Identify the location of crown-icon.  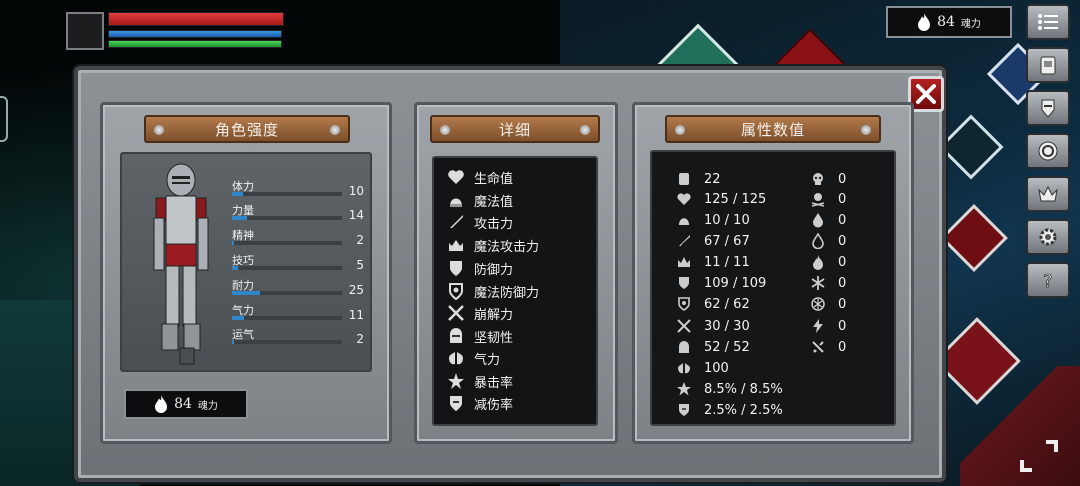
(1048, 193).